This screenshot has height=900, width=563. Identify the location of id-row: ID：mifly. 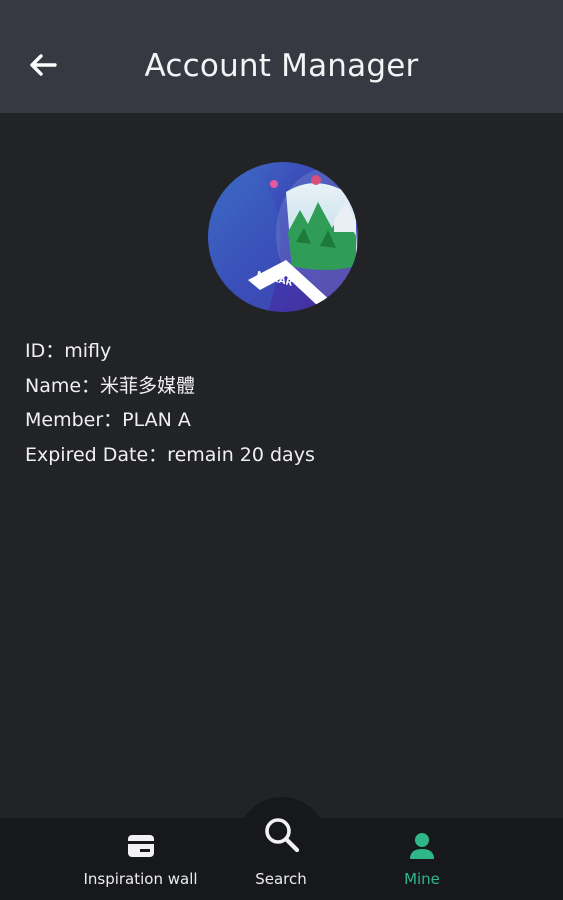
(170, 351).